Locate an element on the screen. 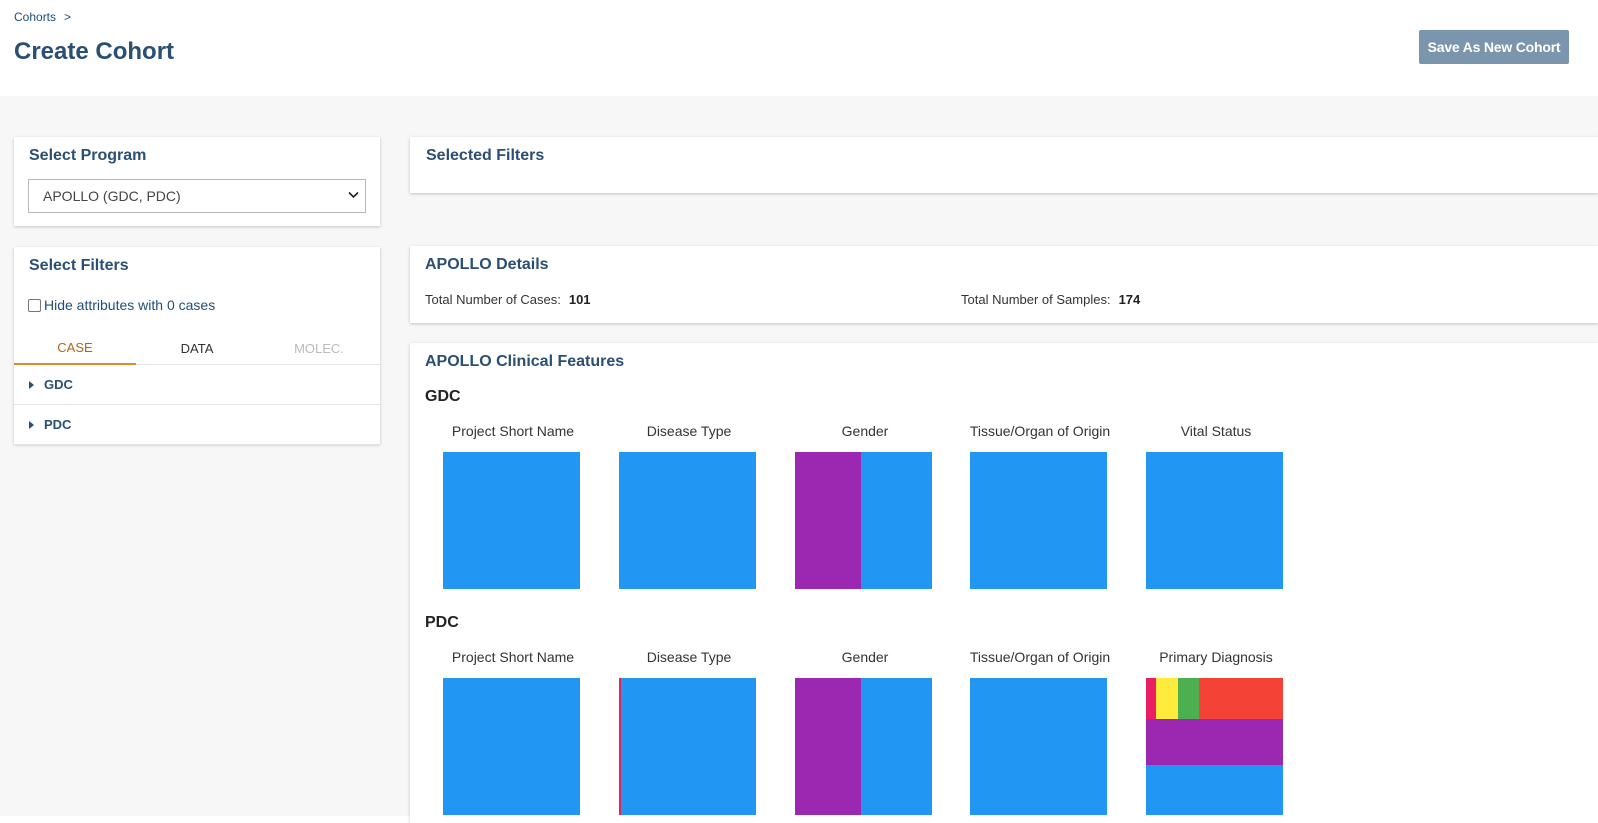 This screenshot has height=823, width=1598. total-samples-label: Total Number of Samples: is located at coordinates (1036, 299).